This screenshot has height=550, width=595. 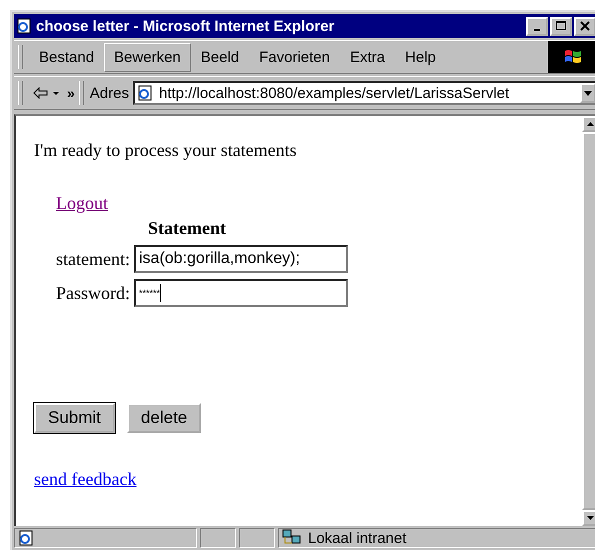 I want to click on more-chevron: », so click(x=71, y=93).